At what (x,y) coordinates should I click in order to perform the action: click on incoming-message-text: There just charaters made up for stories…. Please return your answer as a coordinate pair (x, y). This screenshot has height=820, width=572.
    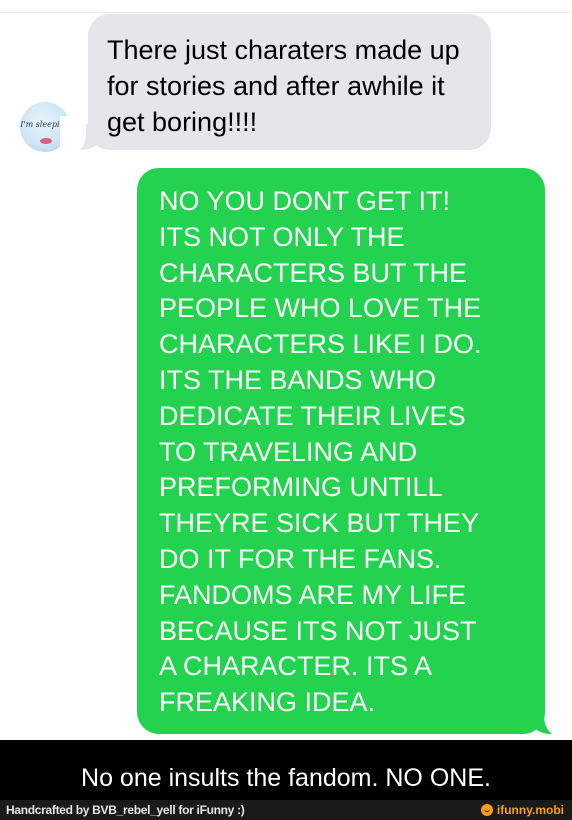
    Looking at the image, I should click on (283, 86).